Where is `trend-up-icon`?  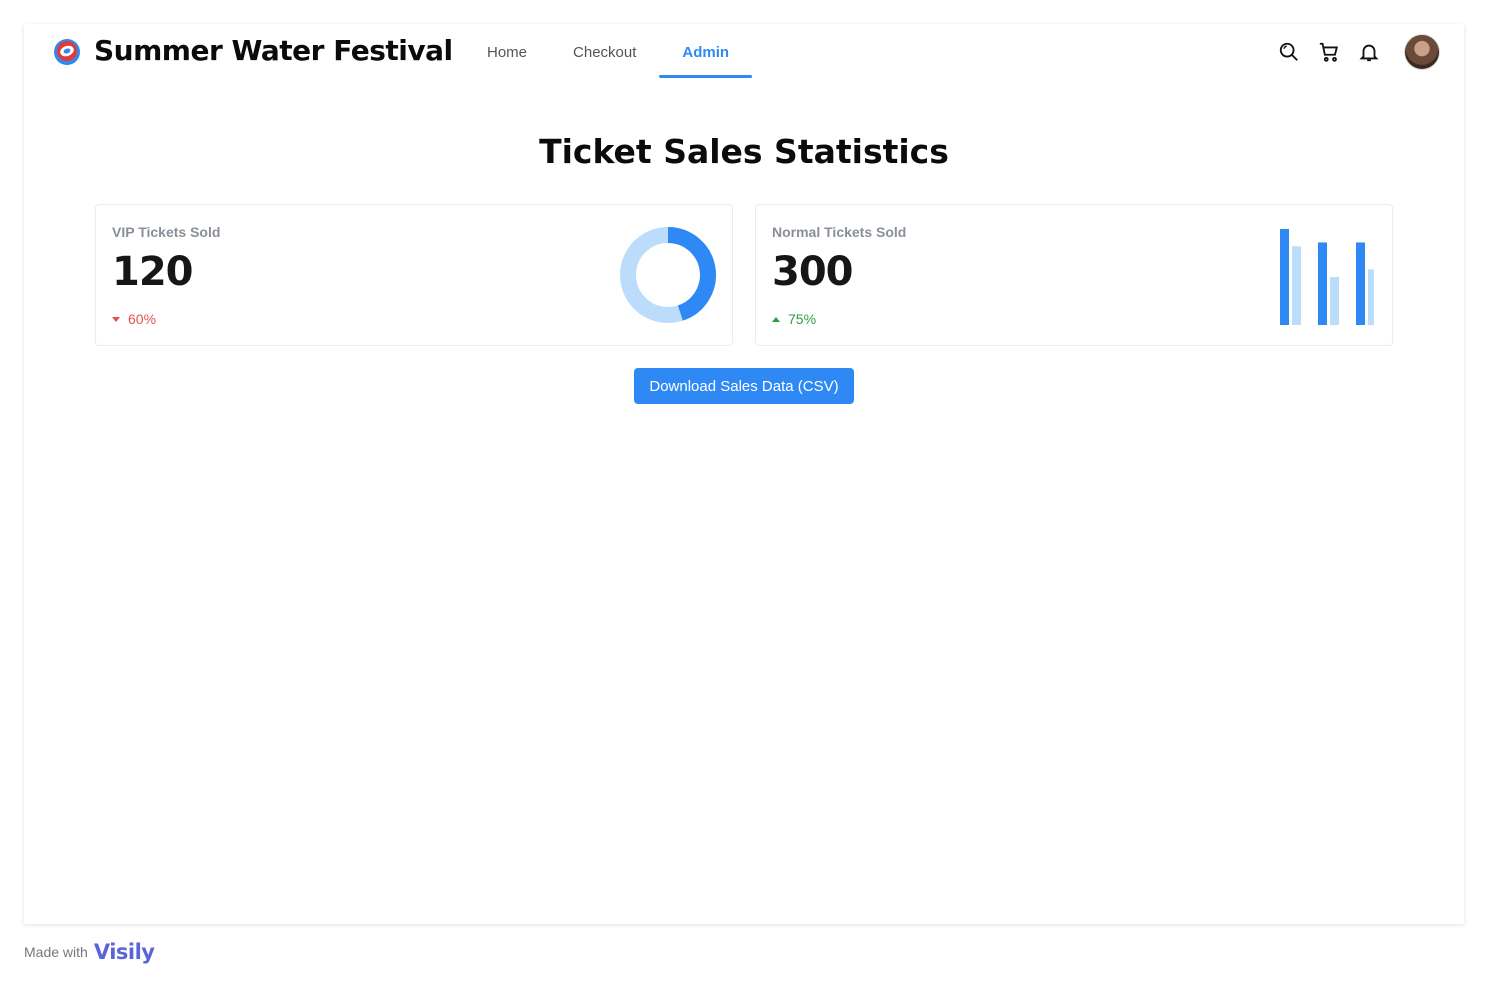
trend-up-icon is located at coordinates (776, 319).